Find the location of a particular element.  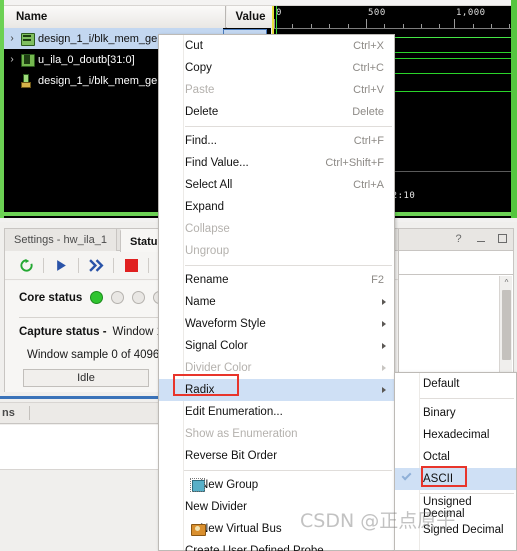

tab-settings: Settings - hw_ila_1 is located at coordinates (61, 240).